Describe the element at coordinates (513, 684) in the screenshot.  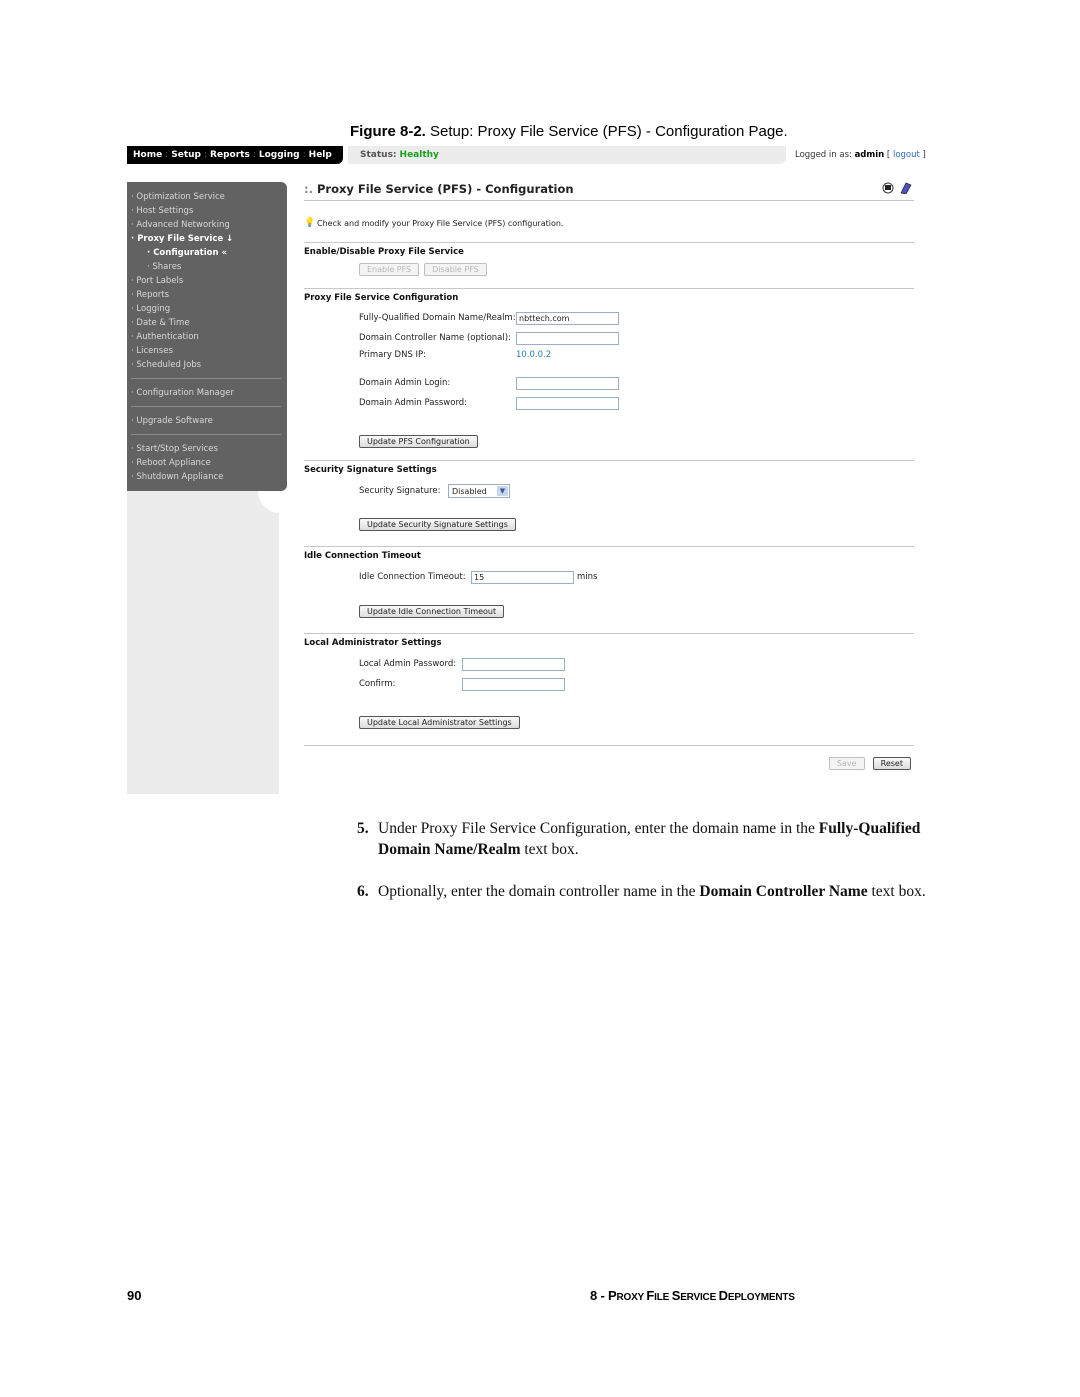
I see `confirm-password-input` at that location.